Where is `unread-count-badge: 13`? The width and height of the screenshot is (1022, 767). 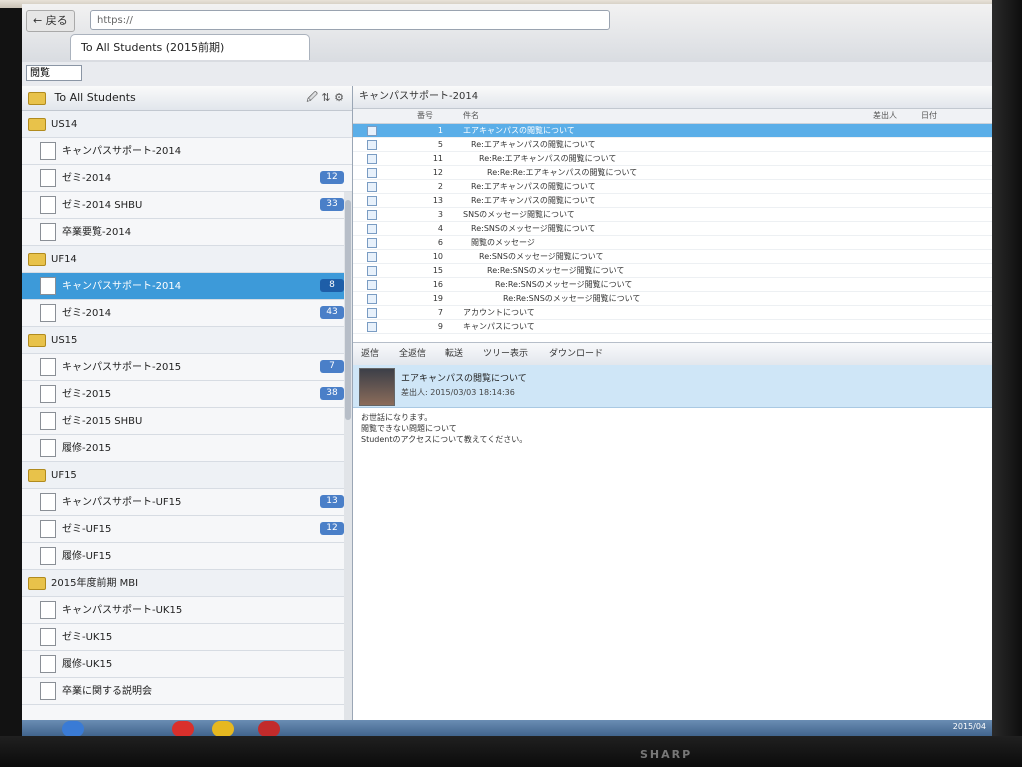 unread-count-badge: 13 is located at coordinates (332, 501).